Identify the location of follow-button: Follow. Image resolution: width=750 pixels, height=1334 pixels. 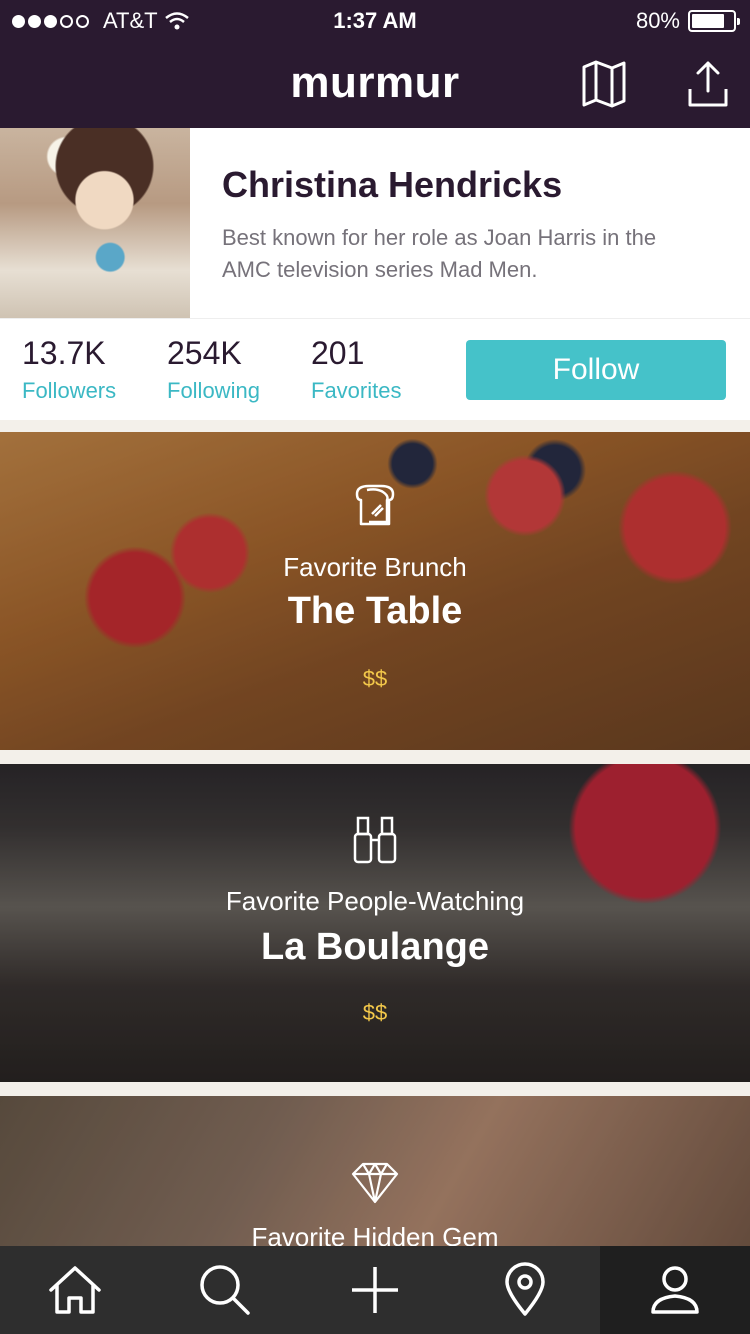
(596, 370).